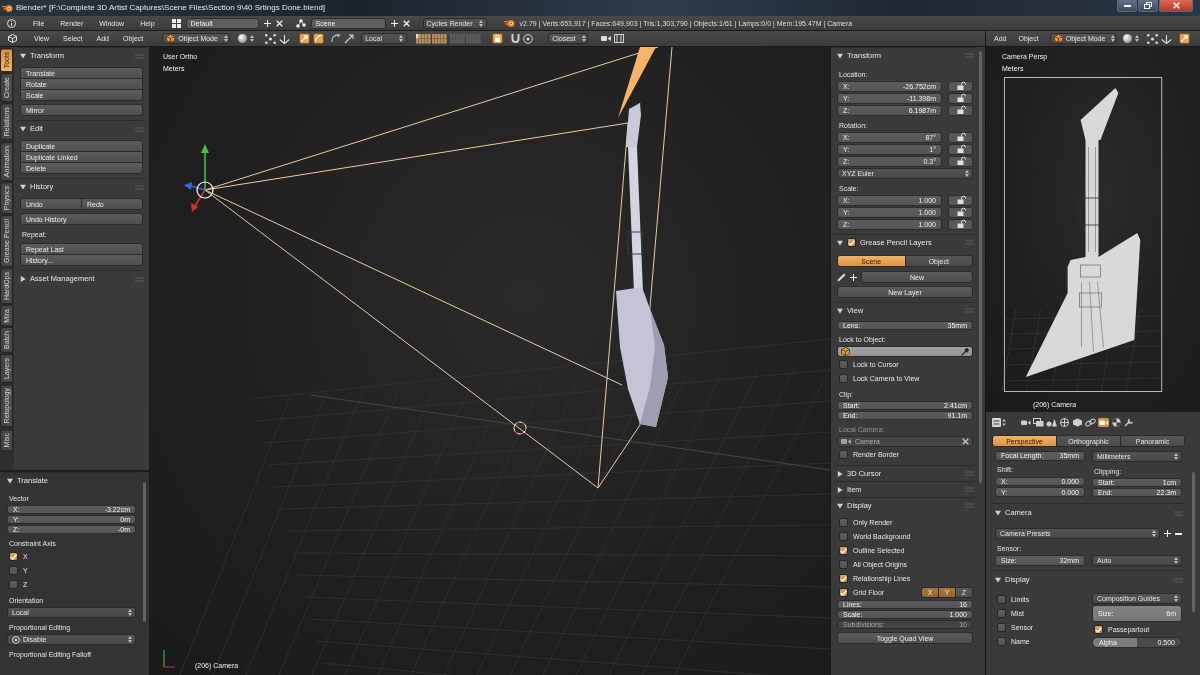  Describe the element at coordinates (528, 38) in the screenshot. I see `snap-target-icon` at that location.